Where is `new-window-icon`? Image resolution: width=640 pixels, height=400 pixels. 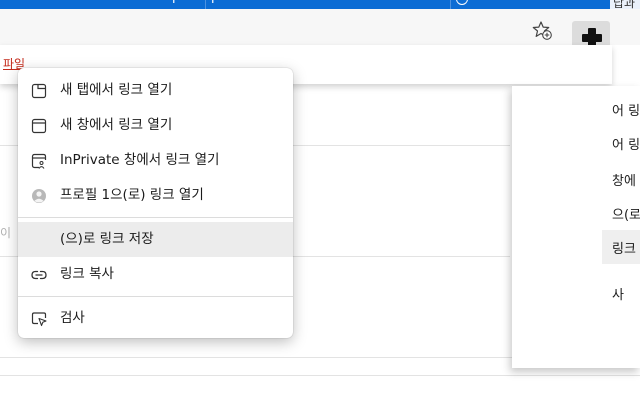 new-window-icon is located at coordinates (39, 126).